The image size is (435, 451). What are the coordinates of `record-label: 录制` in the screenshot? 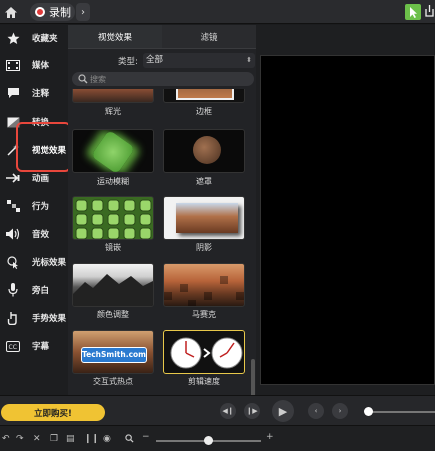 It's located at (60, 12).